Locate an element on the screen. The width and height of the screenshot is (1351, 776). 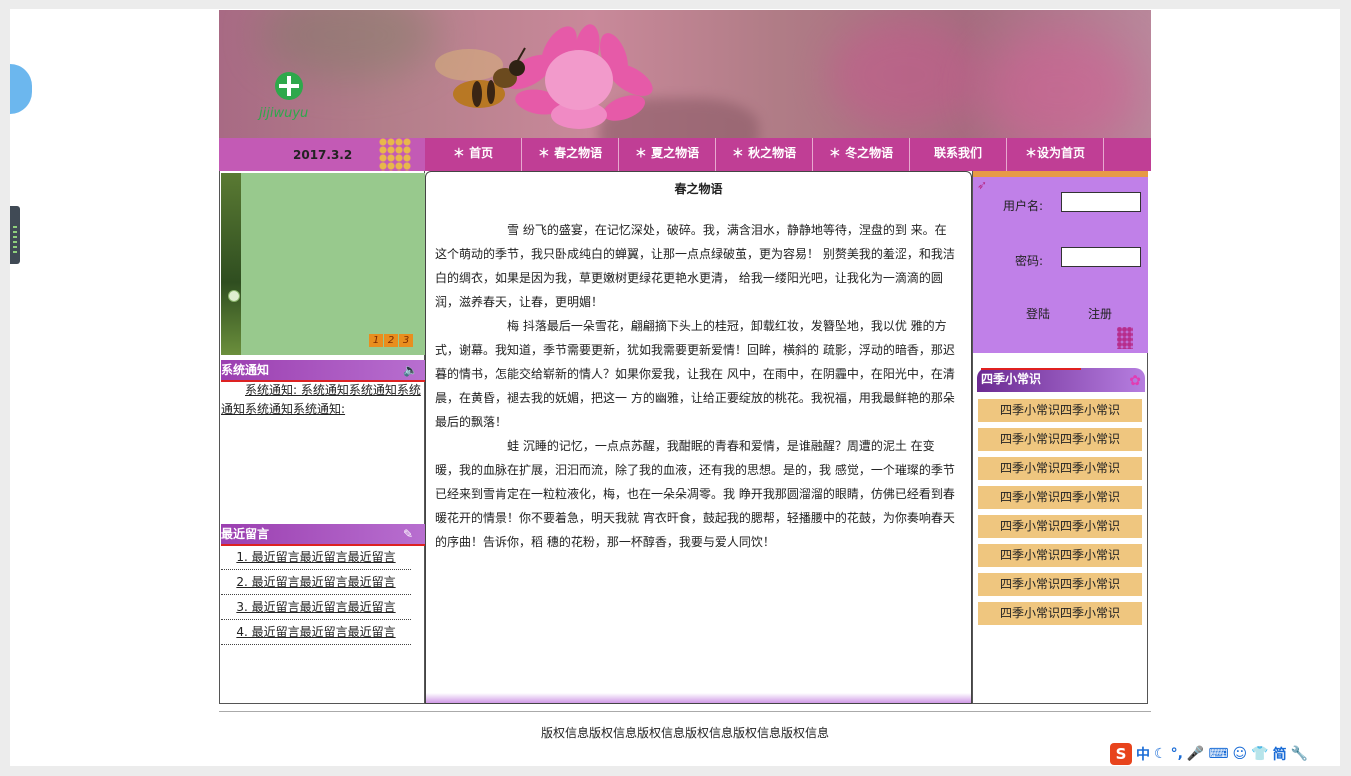
nav-winter: ＊ 冬之物语 is located at coordinates (861, 154).